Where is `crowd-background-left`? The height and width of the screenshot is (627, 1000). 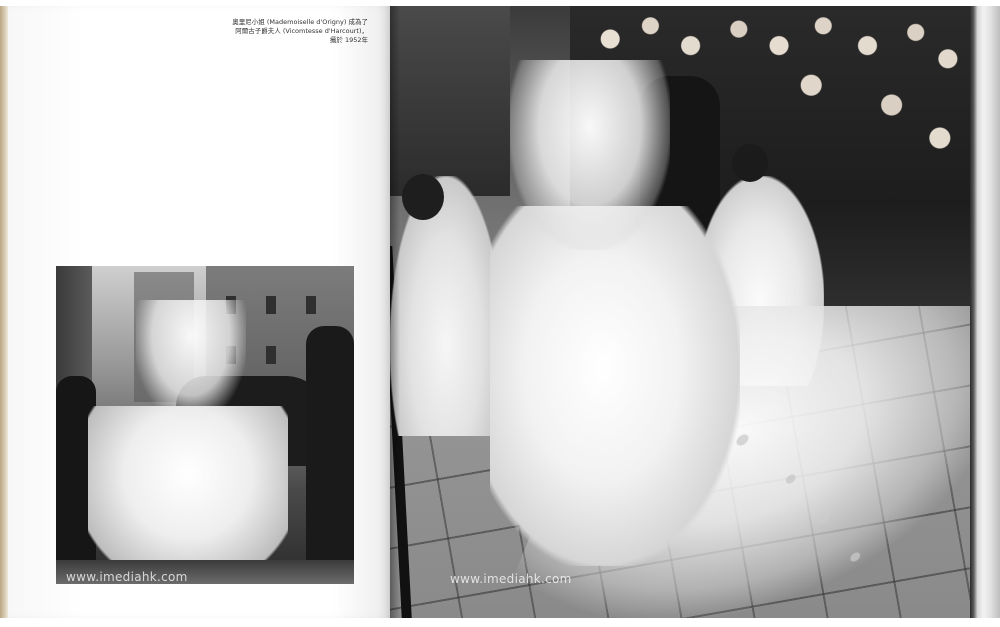
crowd-background-left is located at coordinates (450, 101).